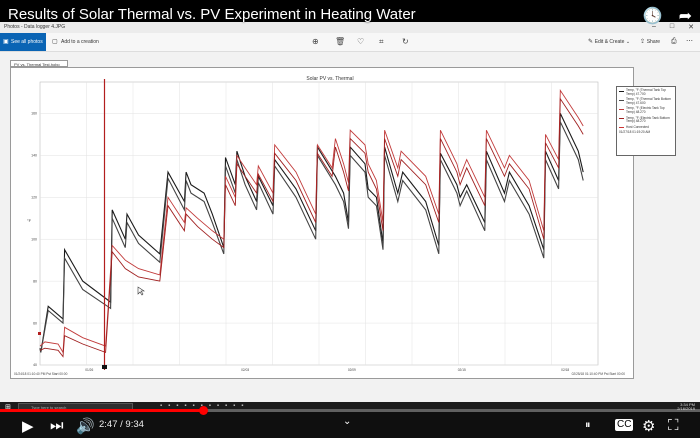 The height and width of the screenshot is (438, 700). I want to click on settings-gear-icon: ⚙, so click(648, 426).